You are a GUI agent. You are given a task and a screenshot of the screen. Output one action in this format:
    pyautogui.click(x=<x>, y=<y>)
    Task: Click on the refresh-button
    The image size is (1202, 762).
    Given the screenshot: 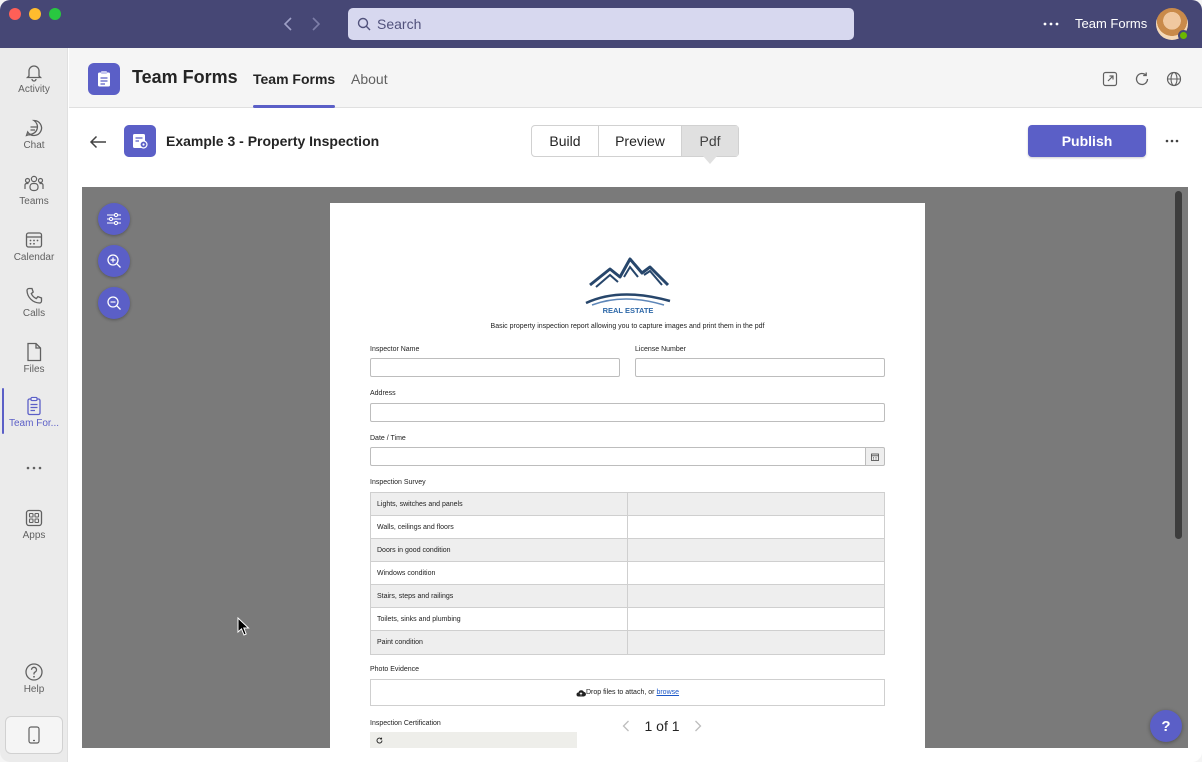 What is the action you would take?
    pyautogui.click(x=1142, y=79)
    